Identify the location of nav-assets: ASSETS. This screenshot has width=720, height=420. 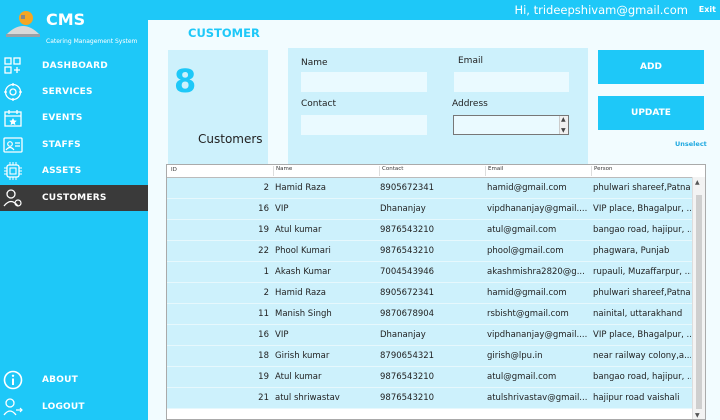
(74, 171).